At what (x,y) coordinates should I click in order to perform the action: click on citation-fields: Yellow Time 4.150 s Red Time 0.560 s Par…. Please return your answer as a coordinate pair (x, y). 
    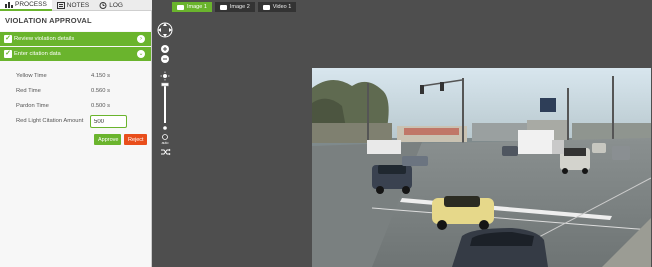
    Looking at the image, I should click on (75, 96).